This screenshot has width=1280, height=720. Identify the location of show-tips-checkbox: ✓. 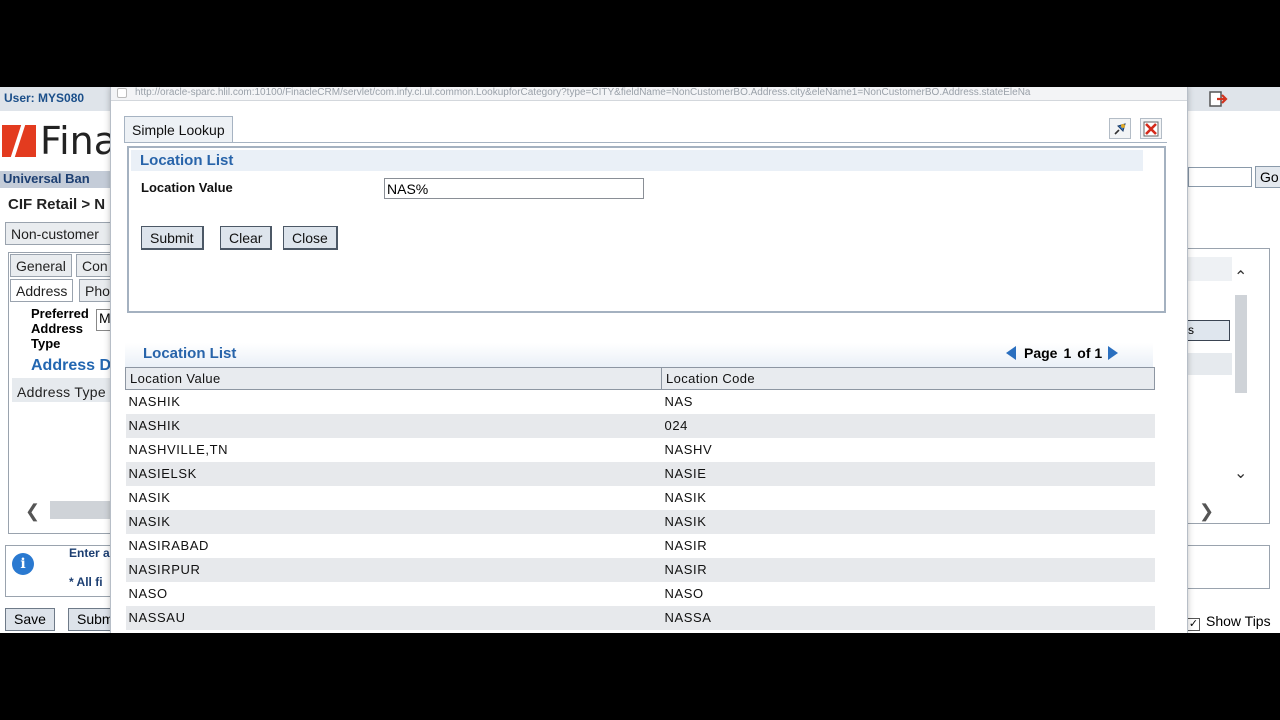
(1193, 624).